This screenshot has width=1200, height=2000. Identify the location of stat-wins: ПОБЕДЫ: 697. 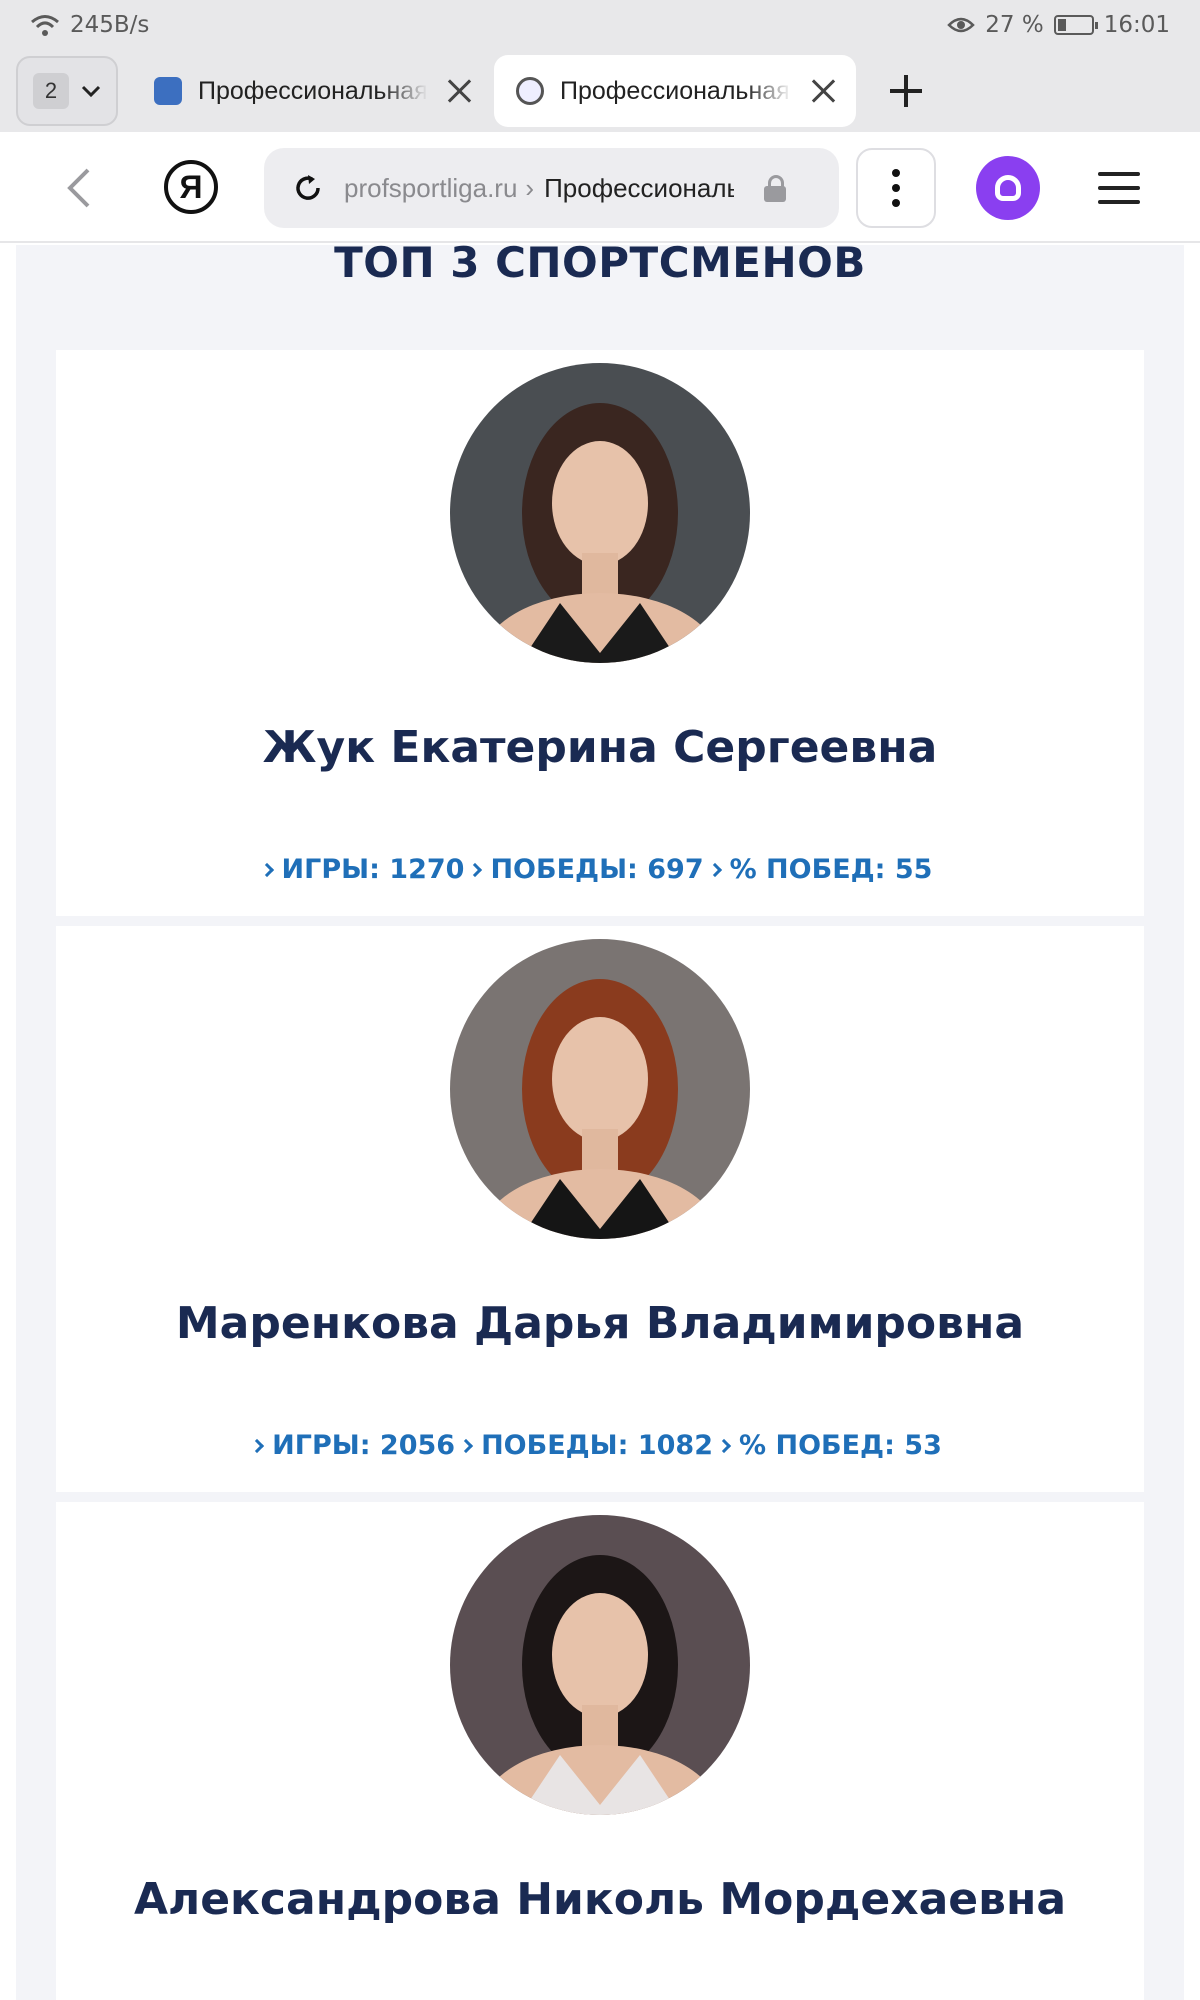
(597, 869).